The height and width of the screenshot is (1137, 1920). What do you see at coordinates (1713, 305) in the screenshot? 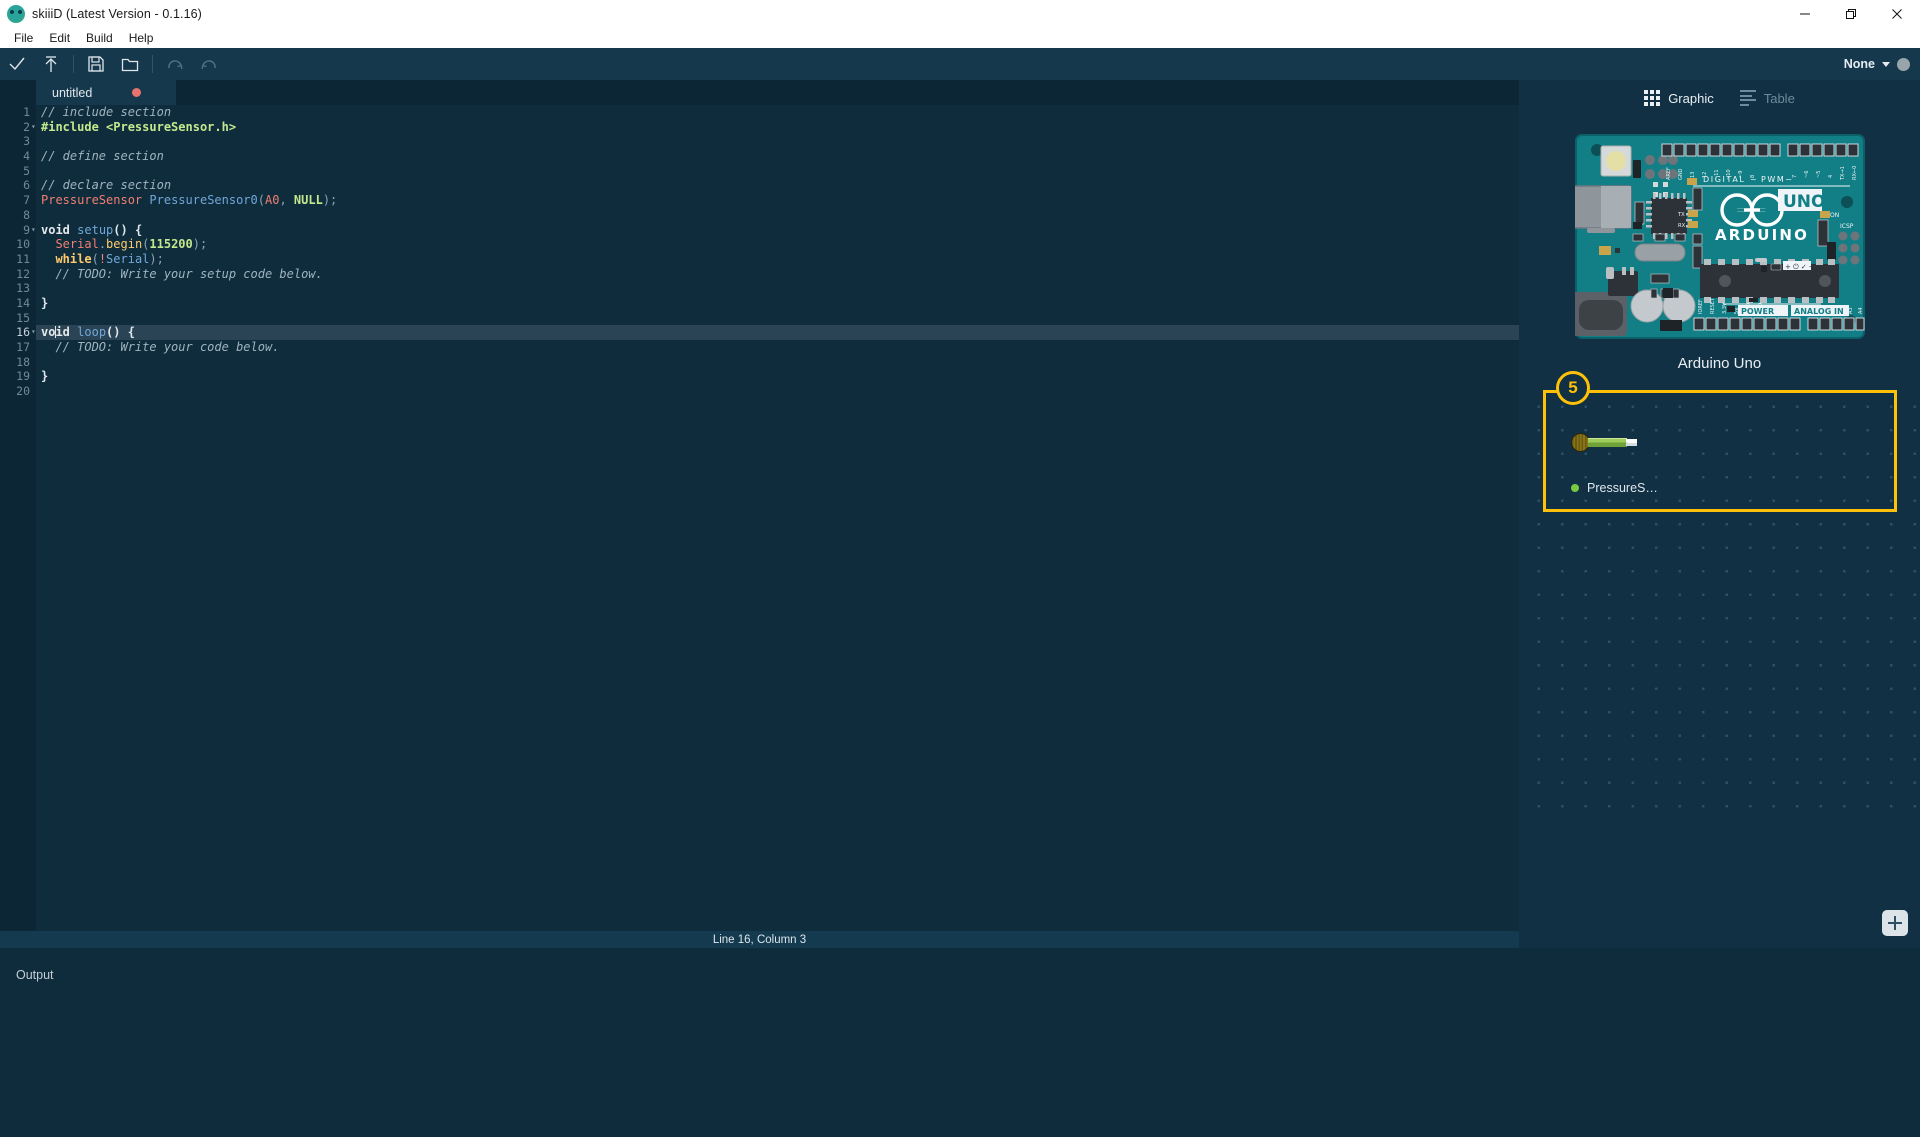
I see `svg-text: RESET` at bounding box center [1713, 305].